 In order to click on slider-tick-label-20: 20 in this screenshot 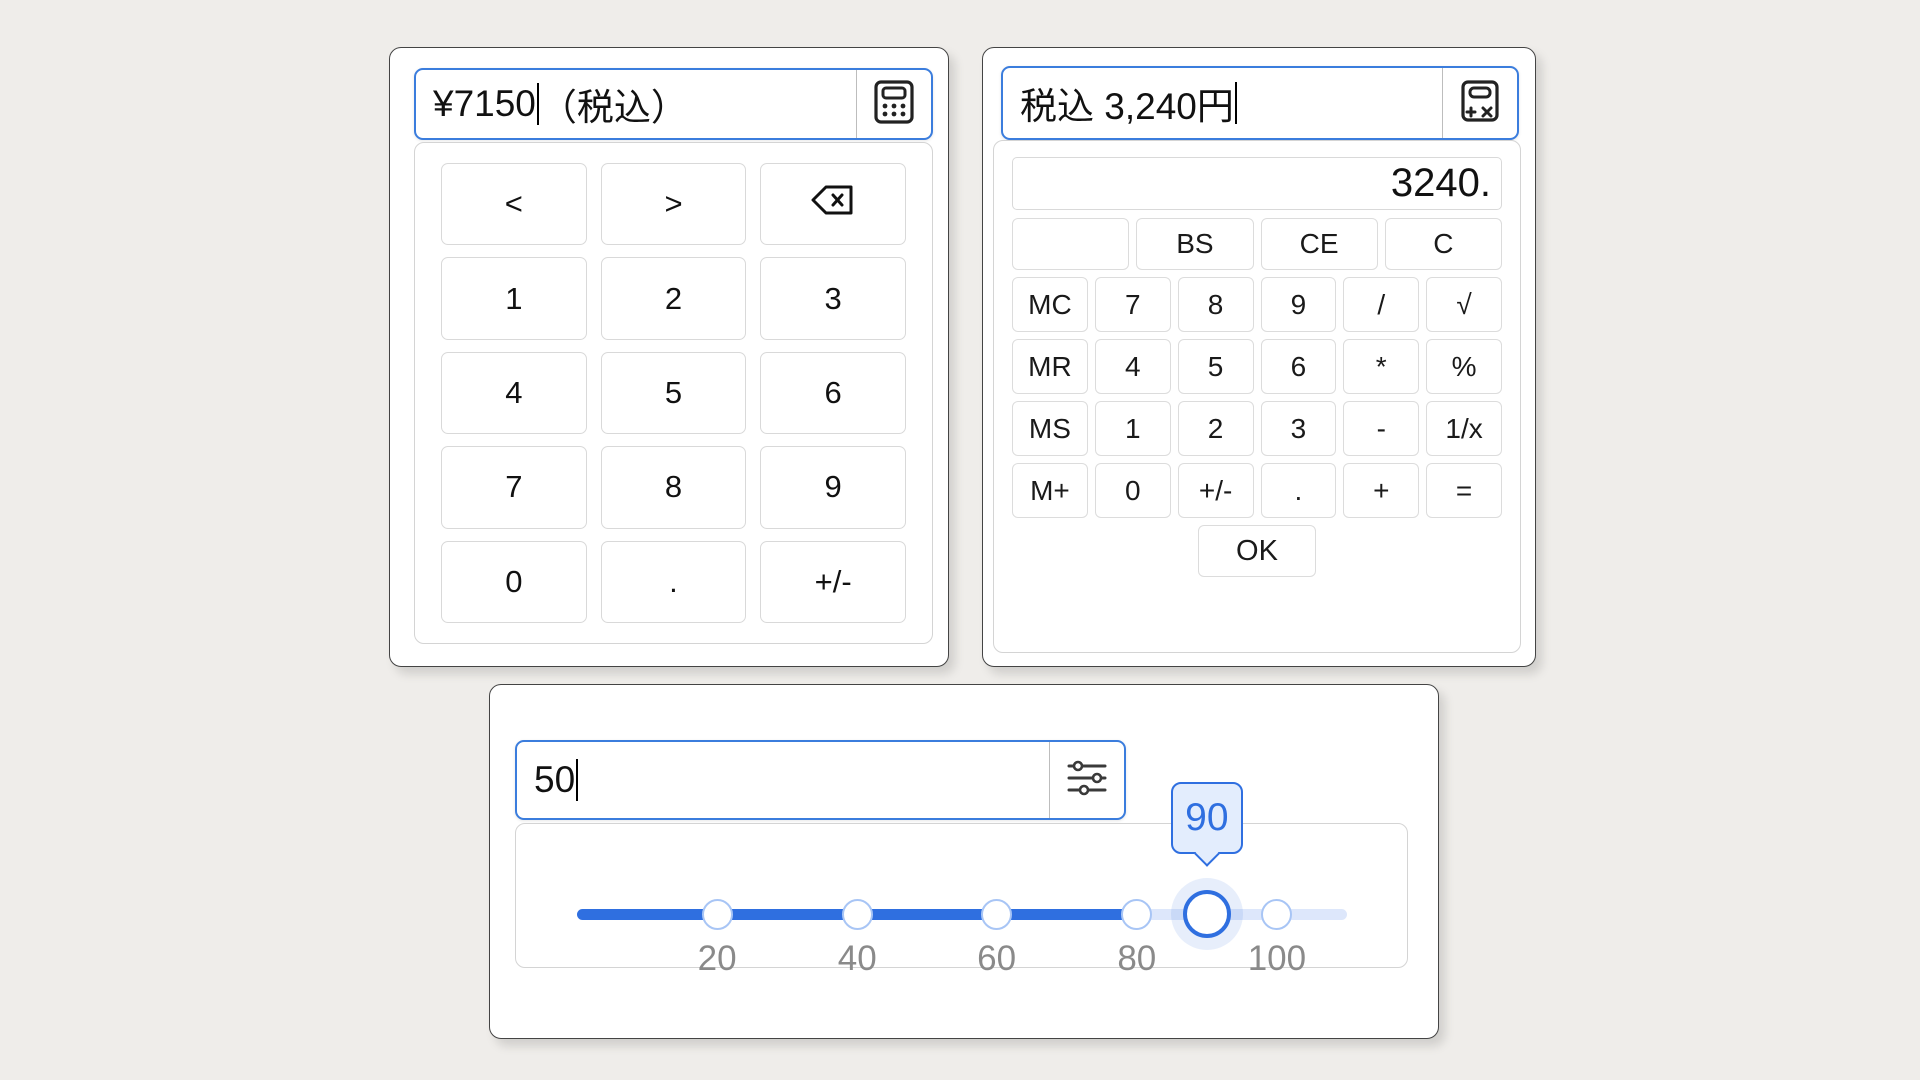, I will do `click(717, 958)`.